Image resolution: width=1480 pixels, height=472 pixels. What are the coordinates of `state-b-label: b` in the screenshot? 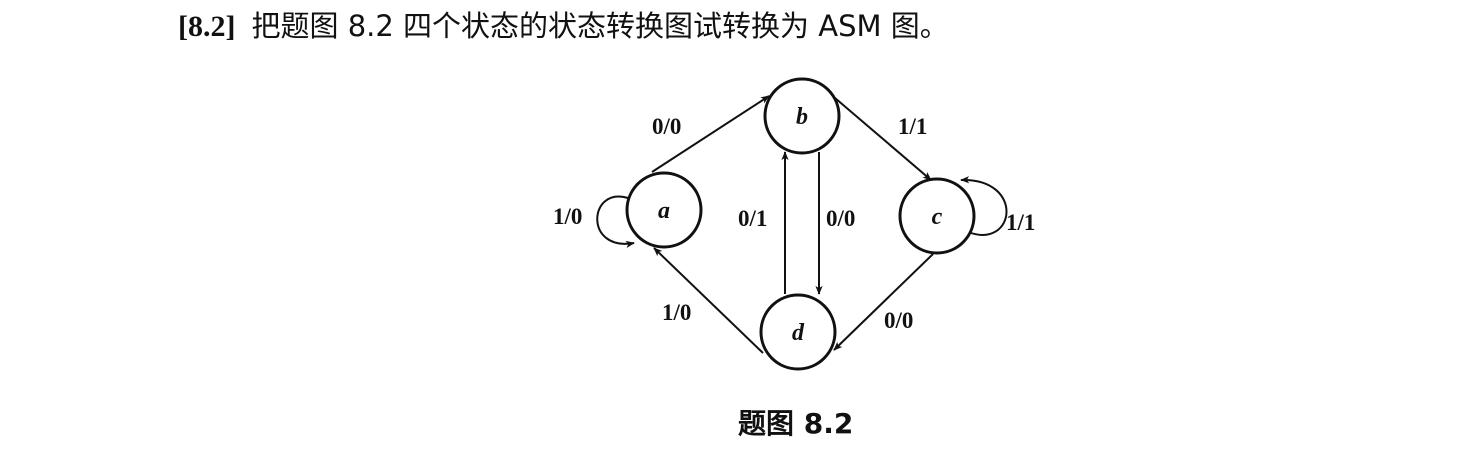 It's located at (802, 117).